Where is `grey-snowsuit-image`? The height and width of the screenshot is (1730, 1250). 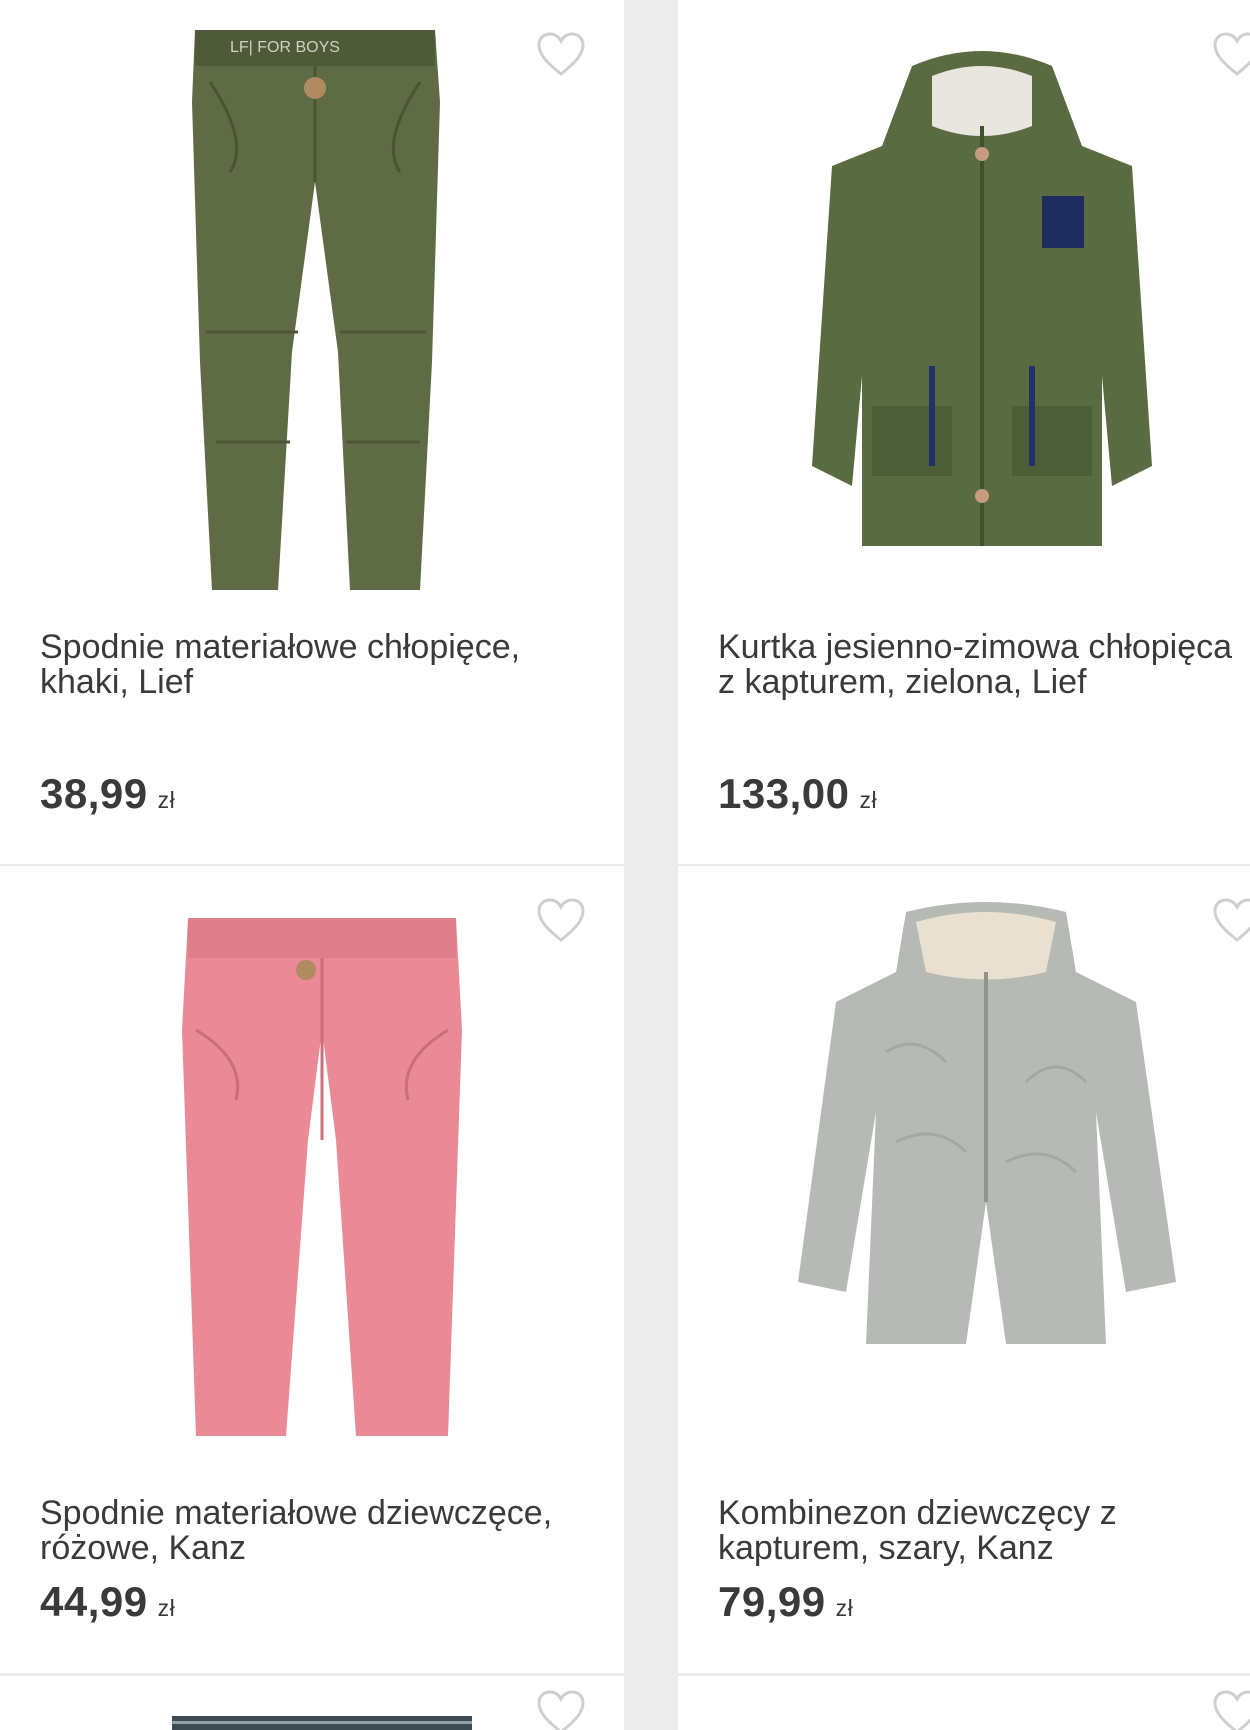 grey-snowsuit-image is located at coordinates (987, 1123).